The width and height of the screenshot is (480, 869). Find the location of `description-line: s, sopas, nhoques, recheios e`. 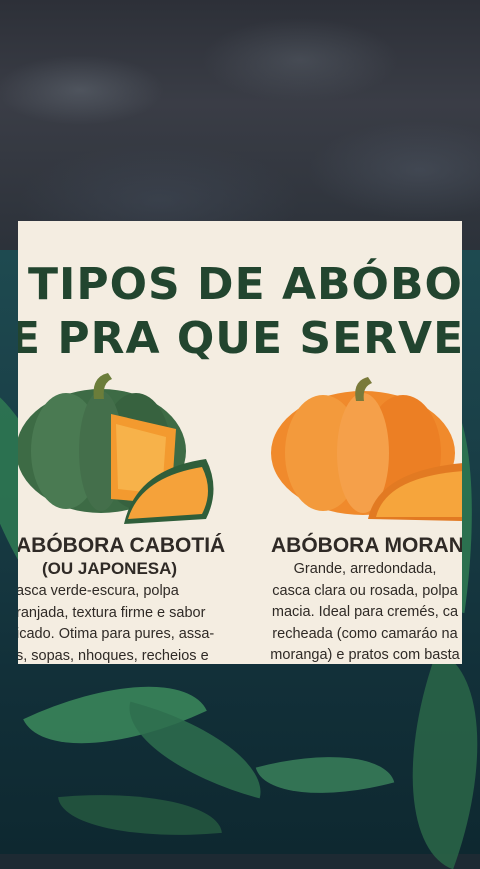

description-line: s, sopas, nhoques, recheios e is located at coordinates (113, 655).